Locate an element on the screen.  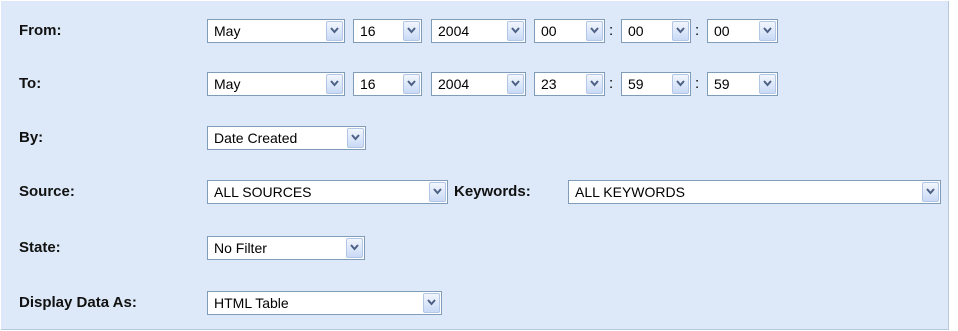
from-year-select: 2004 is located at coordinates (478, 31).